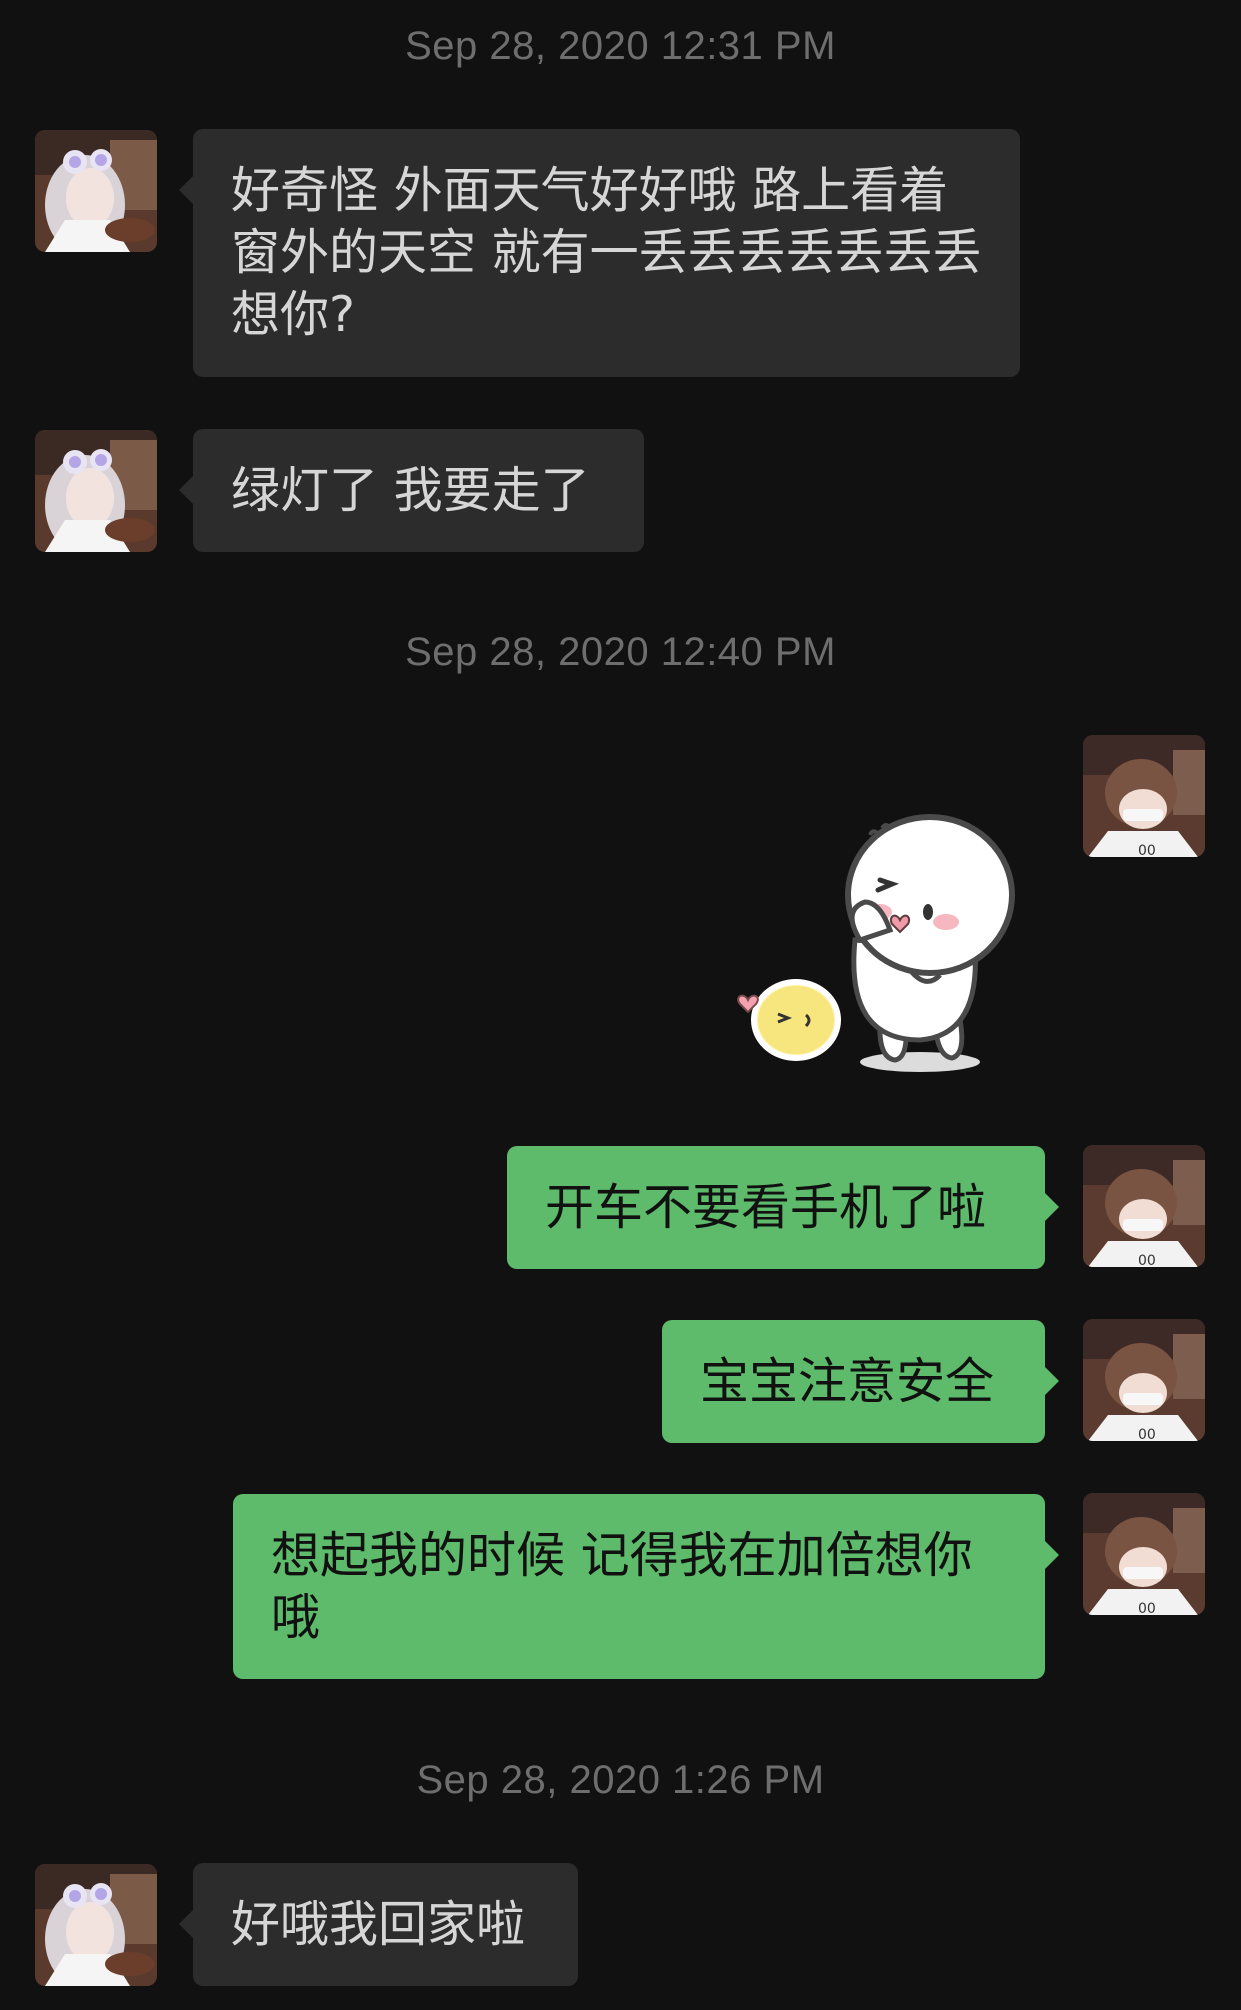 Image resolution: width=1241 pixels, height=2010 pixels. I want to click on message-bubble-outgoing: 宝宝注意安全, so click(860, 1381).